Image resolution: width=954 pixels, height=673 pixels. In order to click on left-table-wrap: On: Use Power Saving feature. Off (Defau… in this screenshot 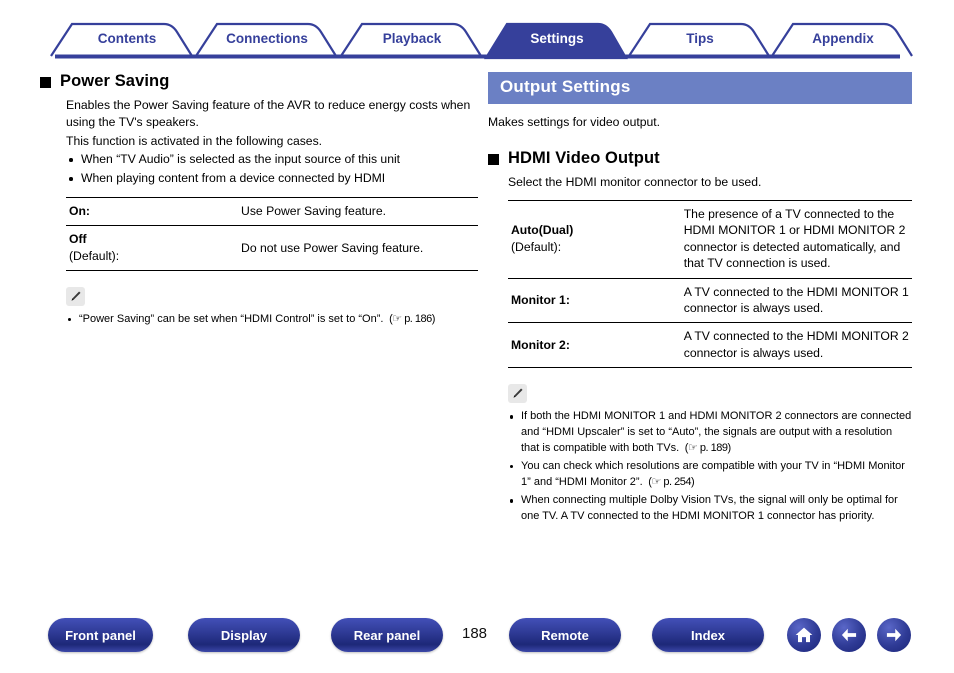, I will do `click(272, 234)`.